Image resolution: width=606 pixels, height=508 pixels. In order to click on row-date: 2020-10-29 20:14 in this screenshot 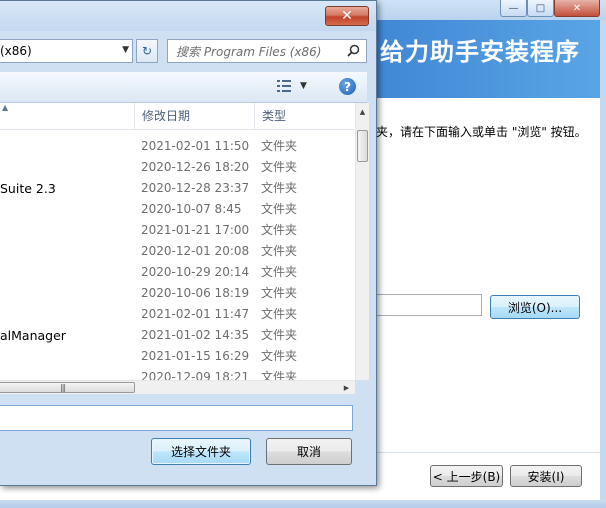, I will do `click(195, 272)`.